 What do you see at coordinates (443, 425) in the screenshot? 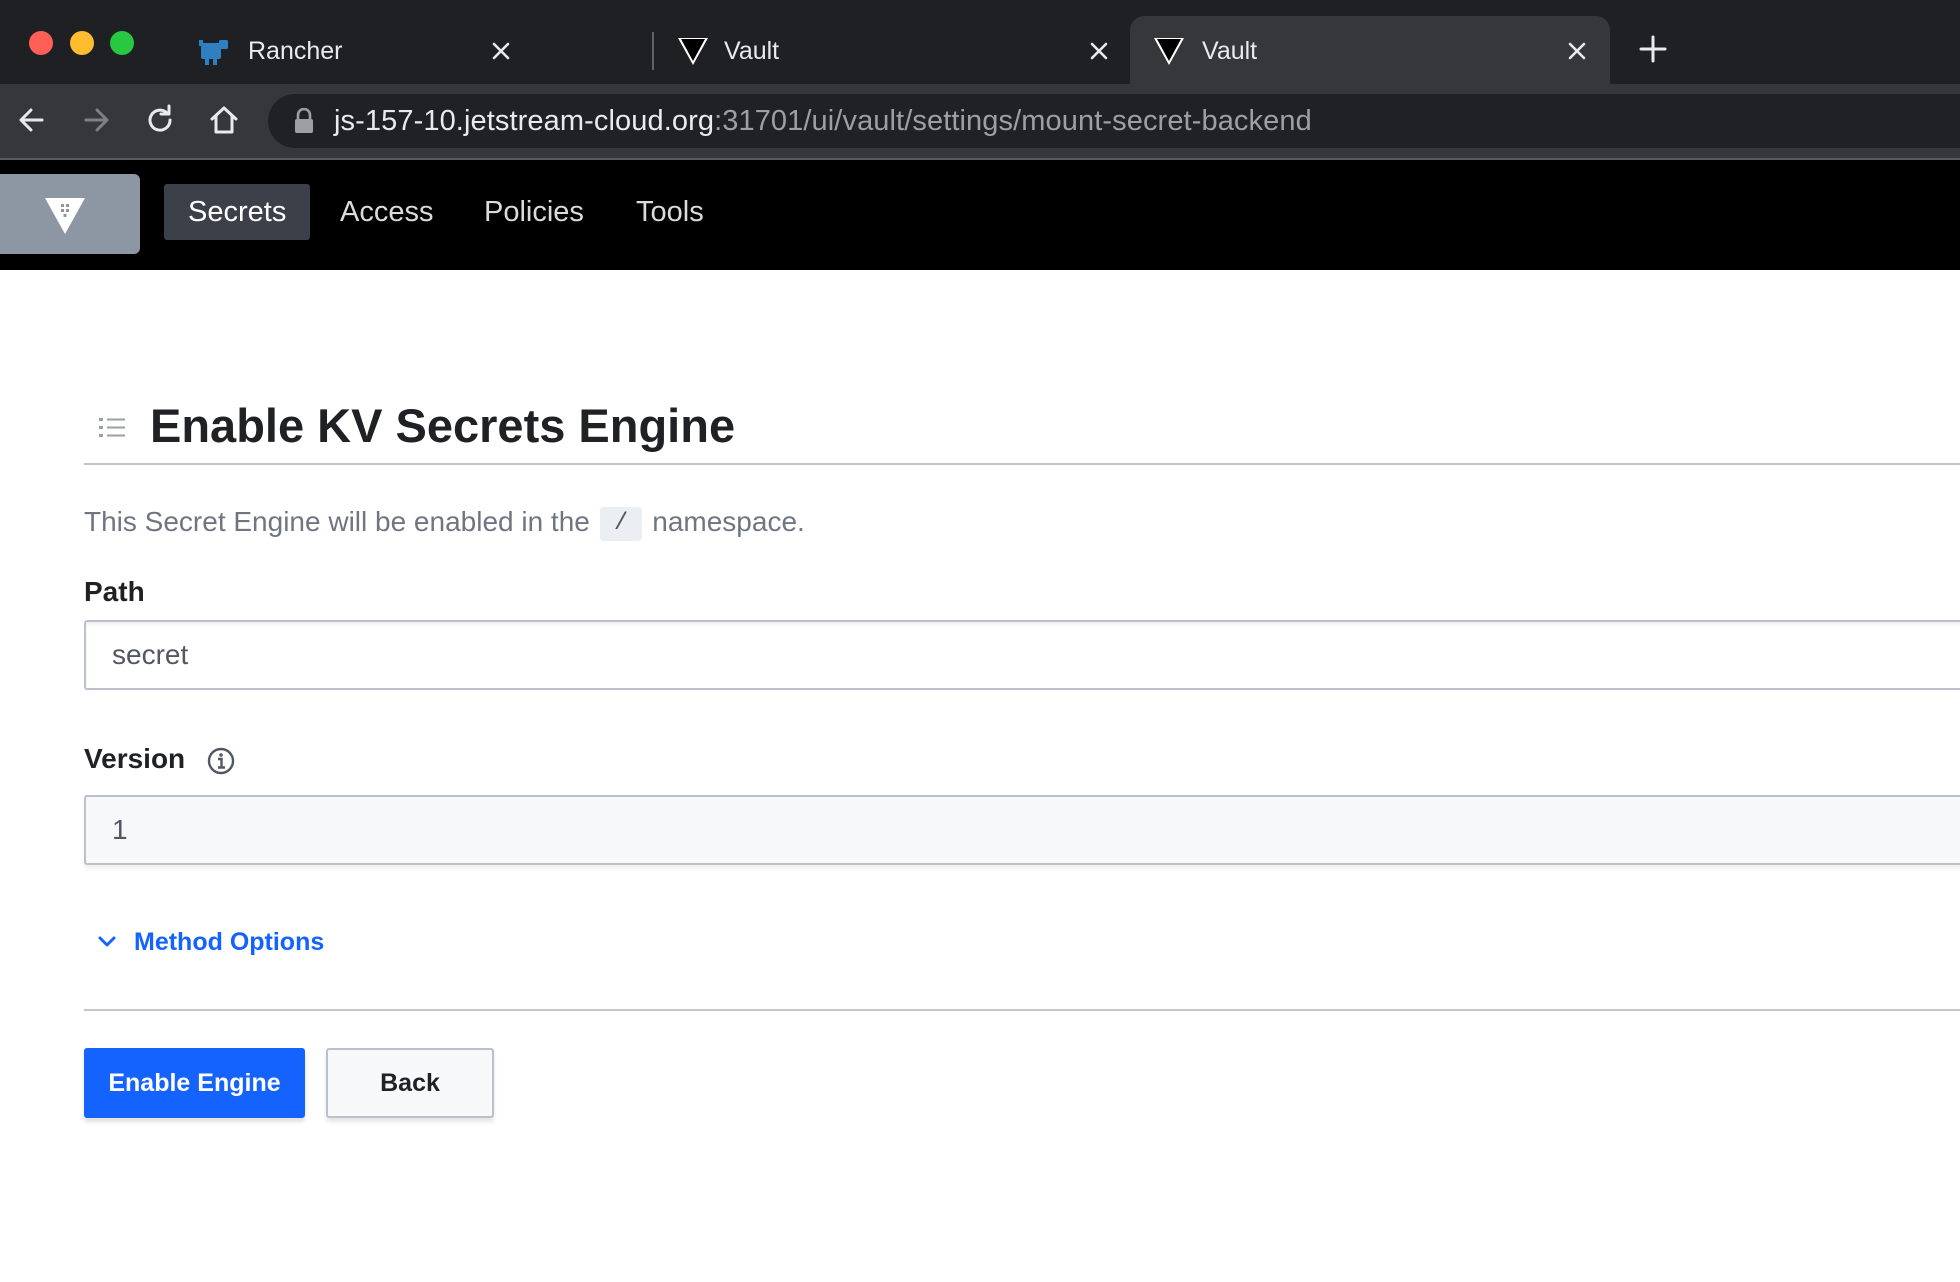
I see `page-title: Enable KV Secrets Engine` at bounding box center [443, 425].